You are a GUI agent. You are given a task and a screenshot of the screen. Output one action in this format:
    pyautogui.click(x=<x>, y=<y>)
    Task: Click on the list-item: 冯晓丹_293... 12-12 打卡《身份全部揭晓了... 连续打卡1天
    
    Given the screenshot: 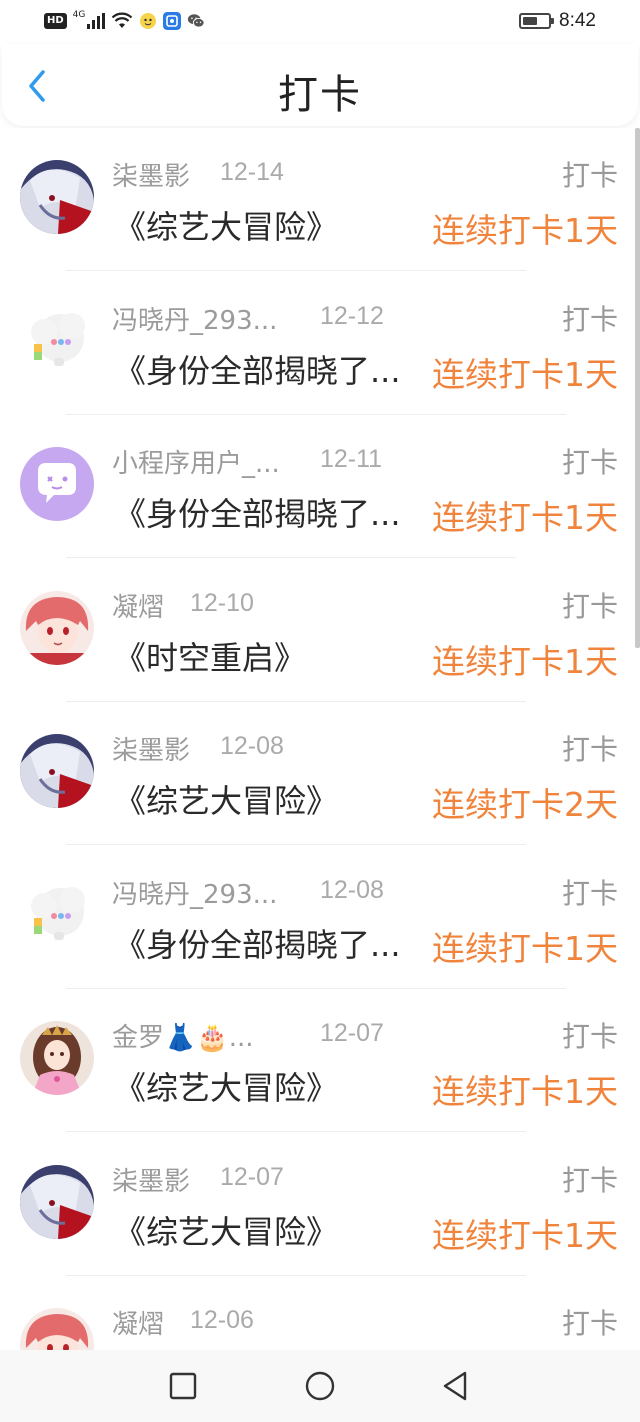 What is the action you would take?
    pyautogui.click(x=320, y=344)
    